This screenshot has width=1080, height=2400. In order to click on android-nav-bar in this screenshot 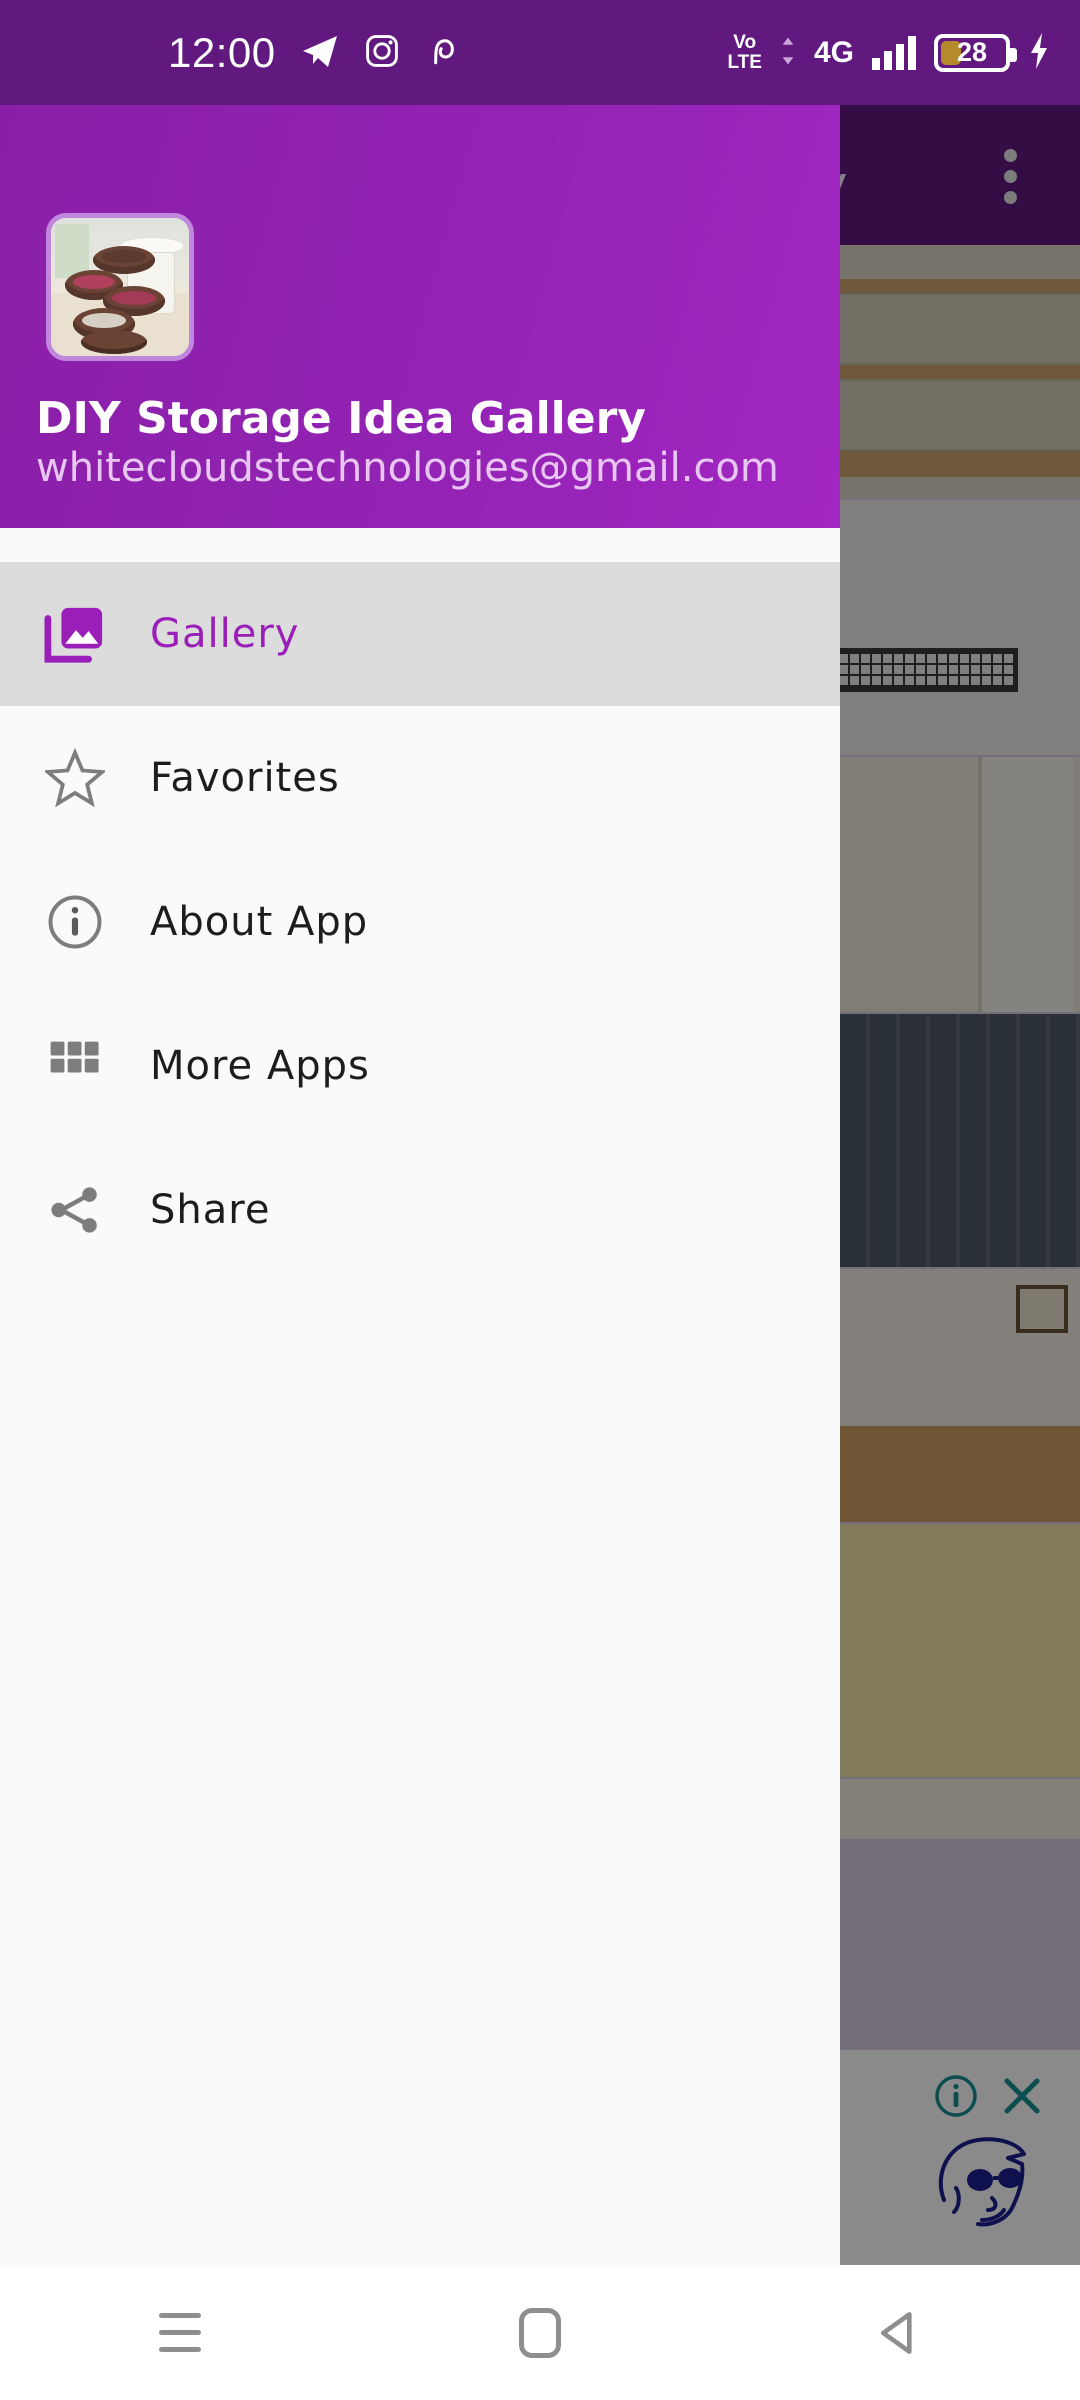, I will do `click(540, 2332)`.